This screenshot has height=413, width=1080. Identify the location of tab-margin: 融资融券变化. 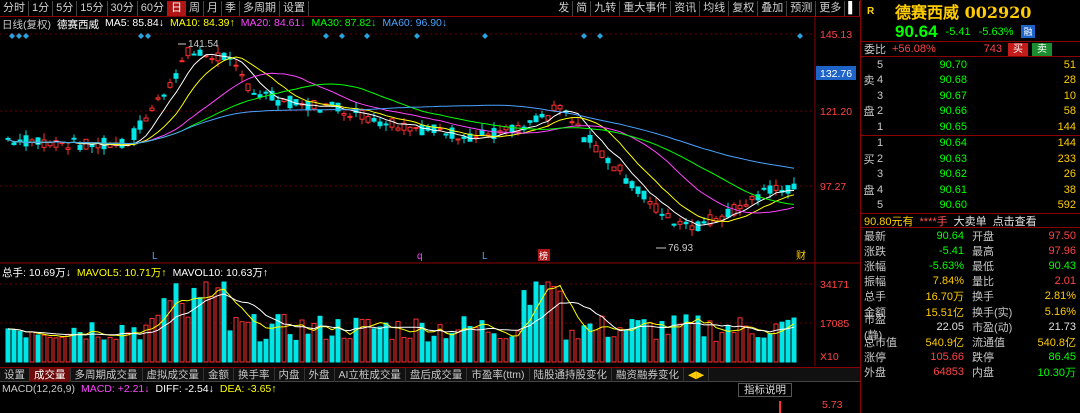
(648, 375).